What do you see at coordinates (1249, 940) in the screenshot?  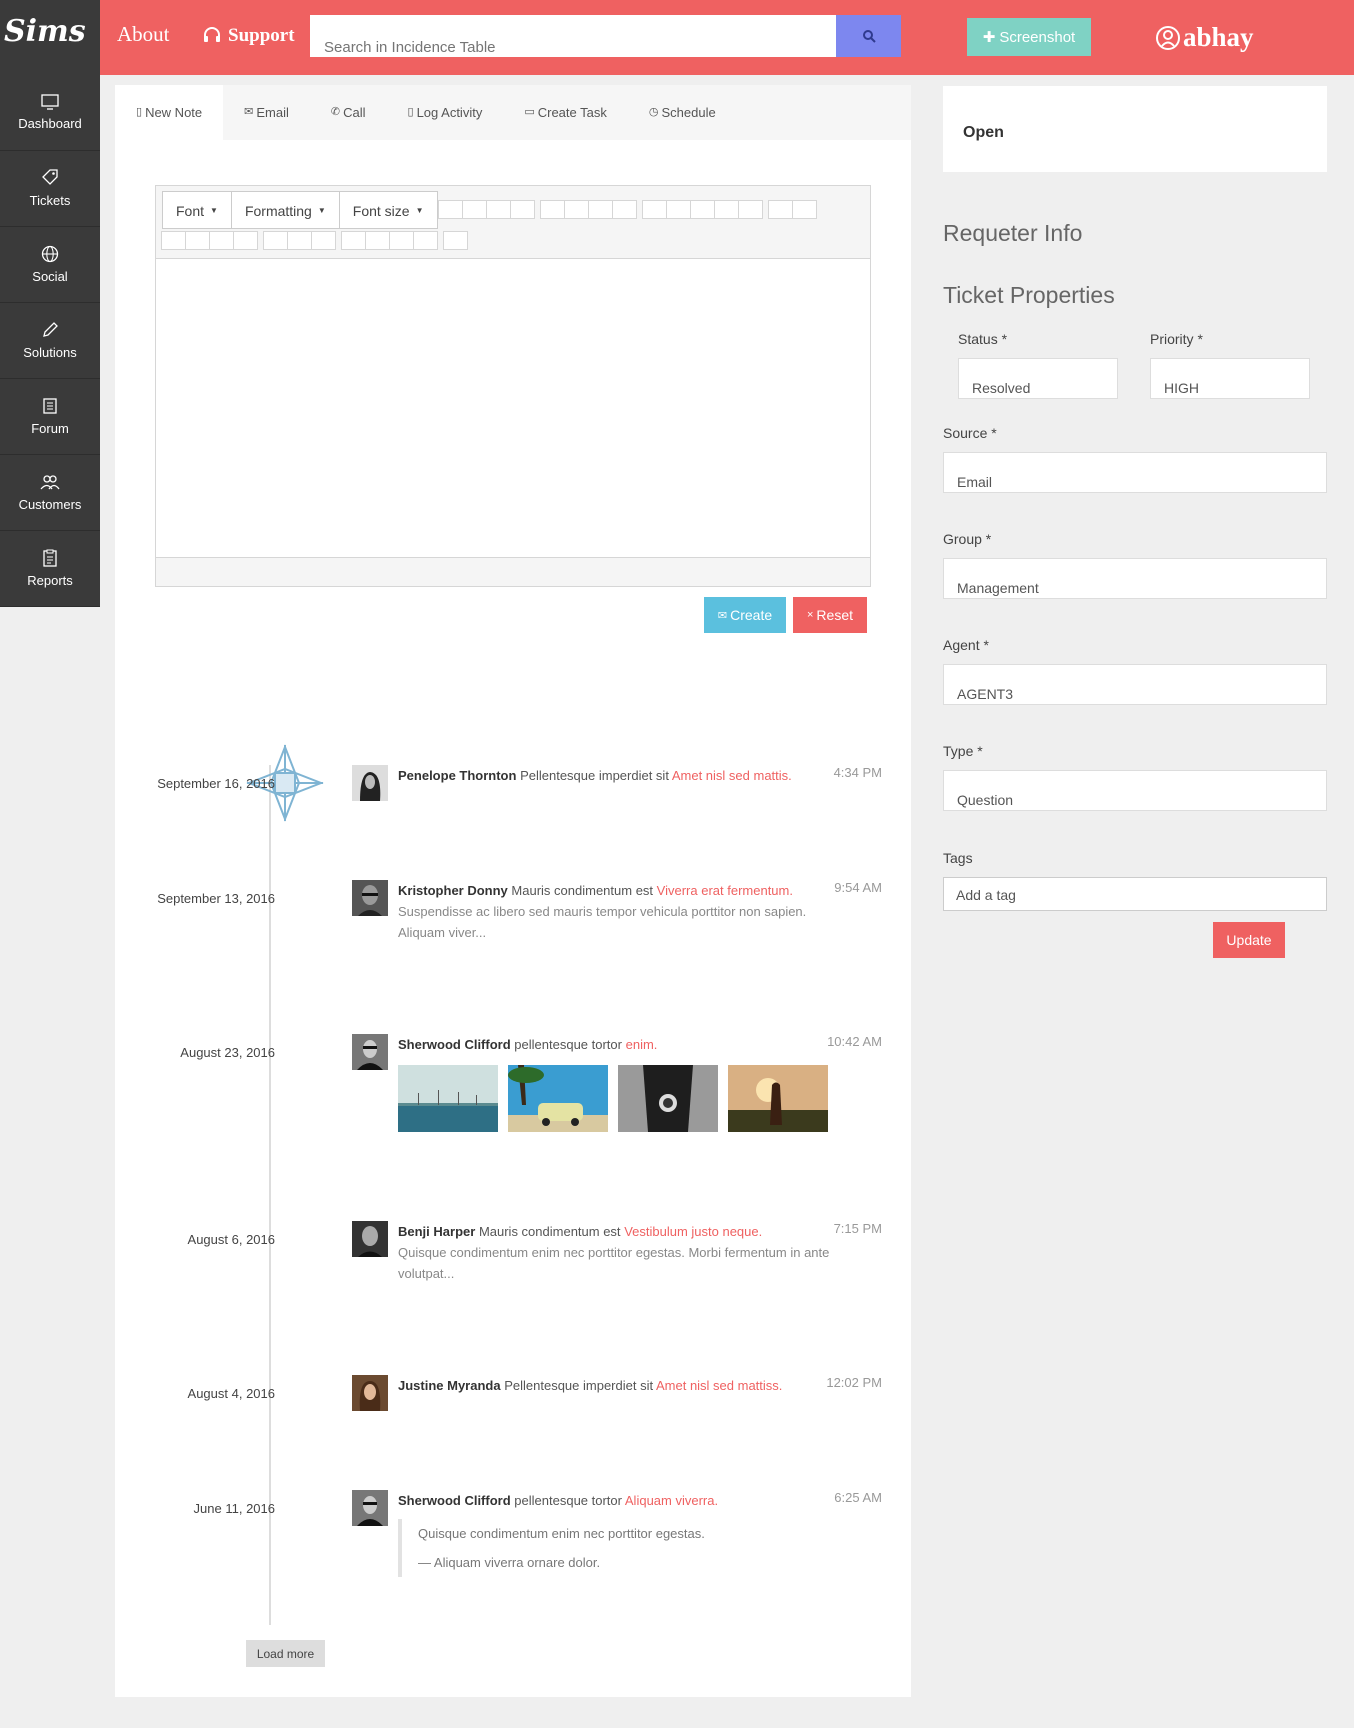 I see `update-button: Update` at bounding box center [1249, 940].